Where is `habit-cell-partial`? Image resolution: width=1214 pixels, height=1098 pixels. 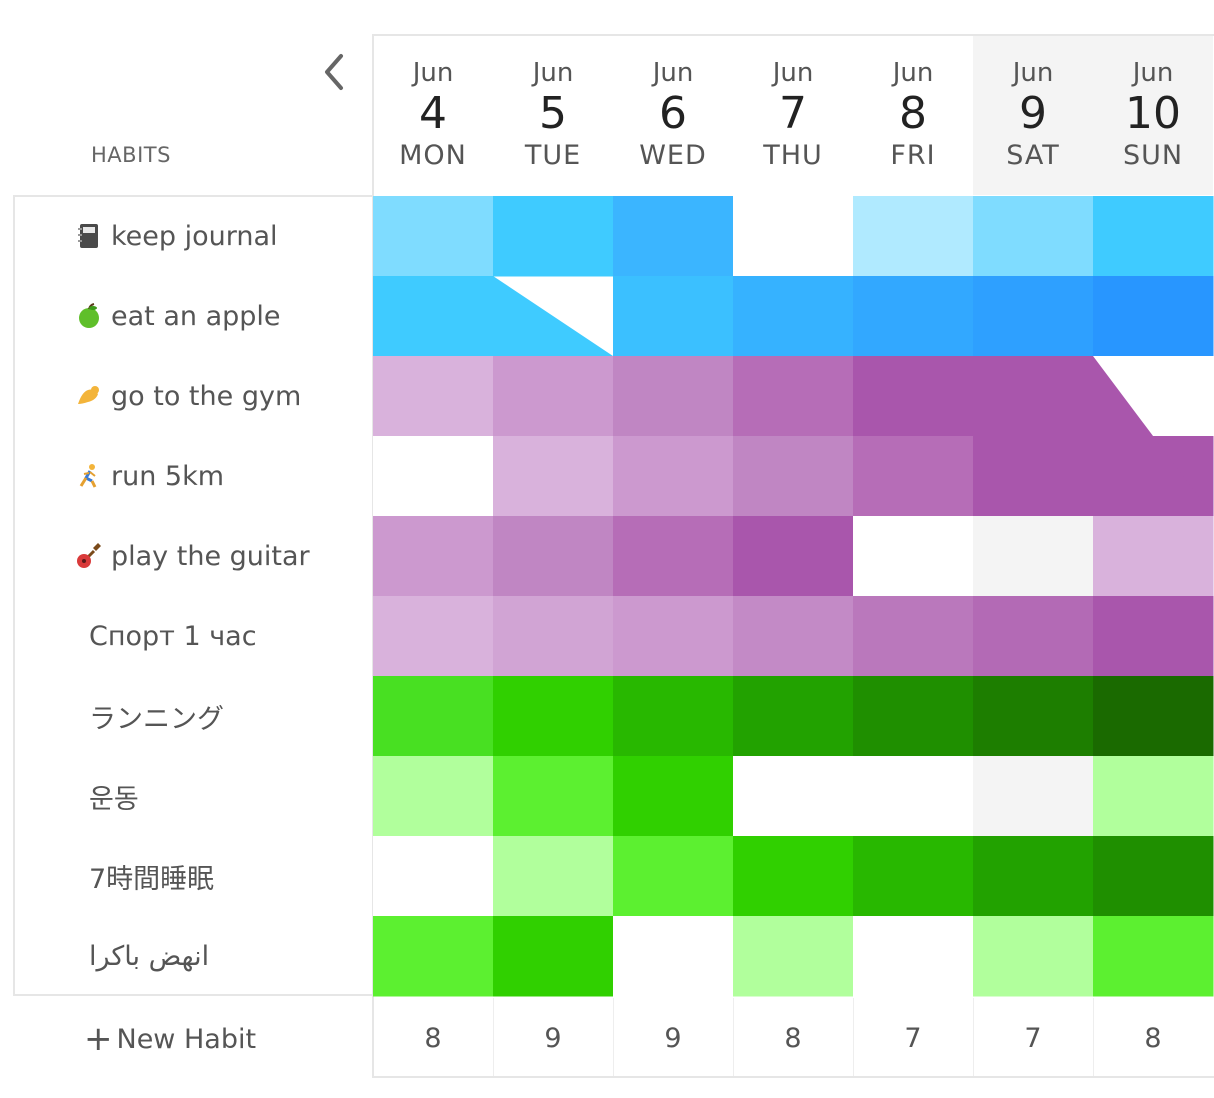 habit-cell-partial is located at coordinates (553, 316).